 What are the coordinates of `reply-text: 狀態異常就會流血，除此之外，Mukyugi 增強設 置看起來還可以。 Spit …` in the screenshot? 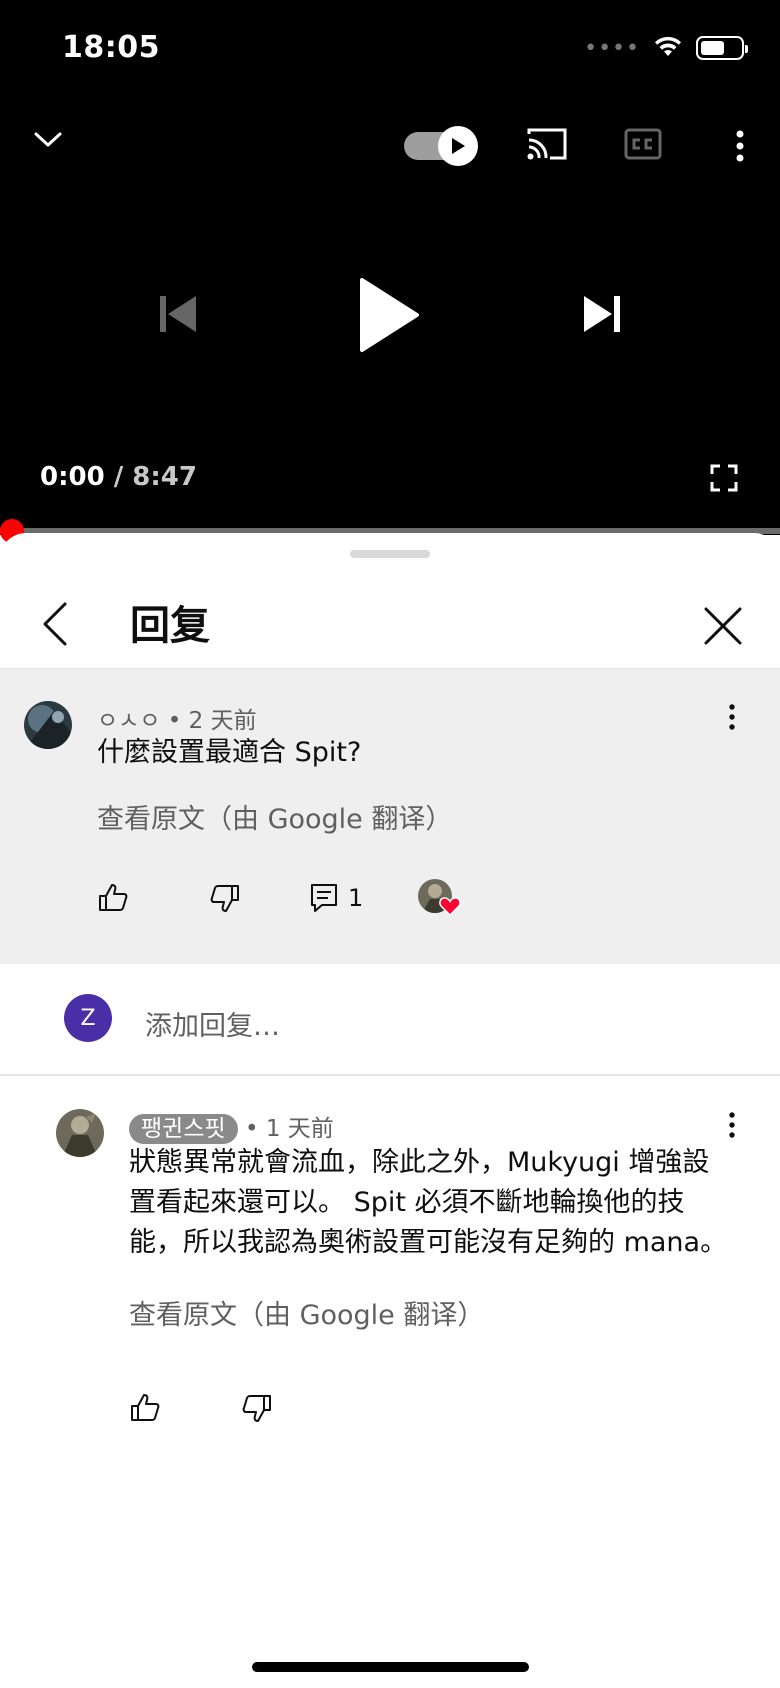 It's located at (428, 1203).